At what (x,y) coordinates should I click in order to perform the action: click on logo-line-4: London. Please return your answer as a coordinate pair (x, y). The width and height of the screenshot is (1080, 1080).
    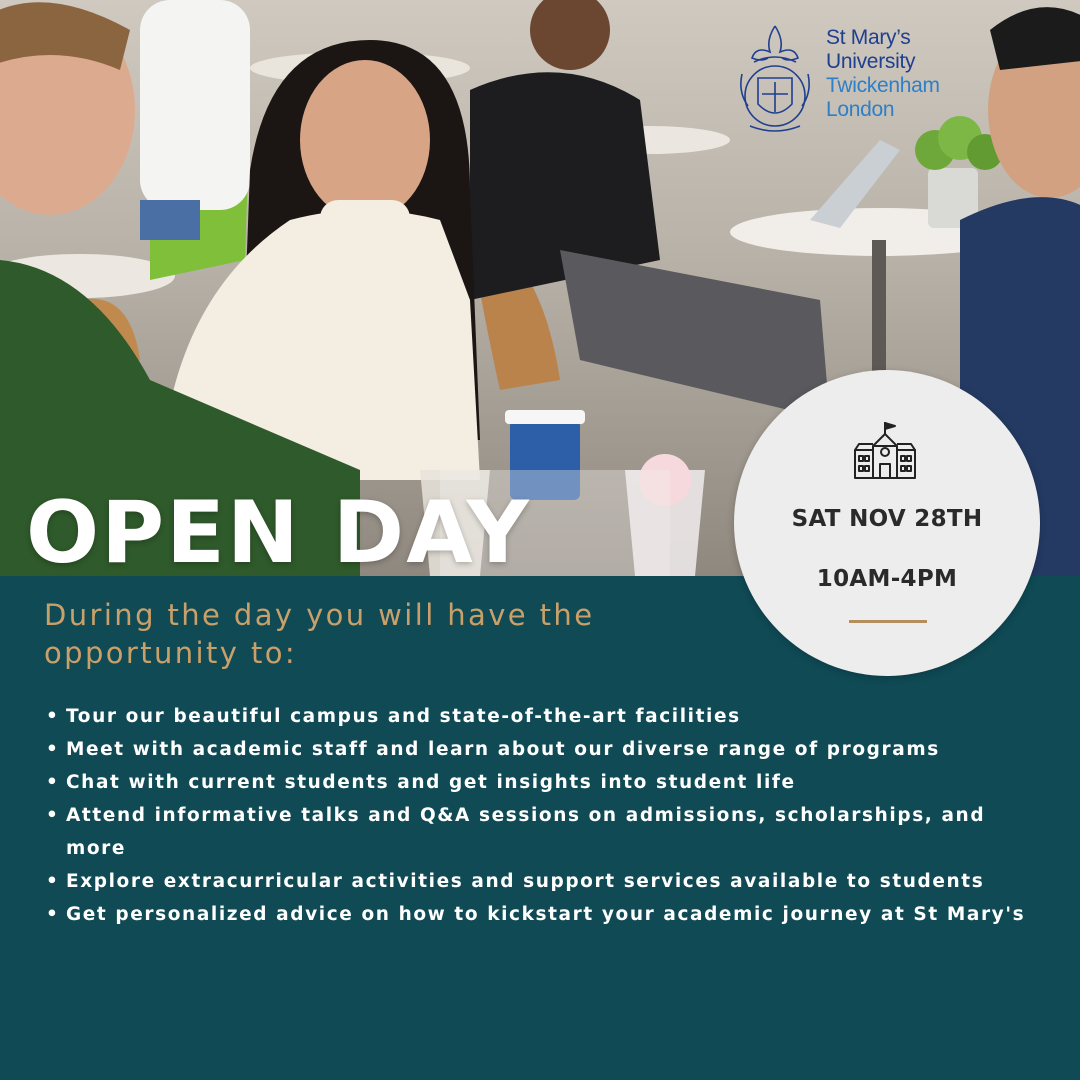
    Looking at the image, I should click on (860, 109).